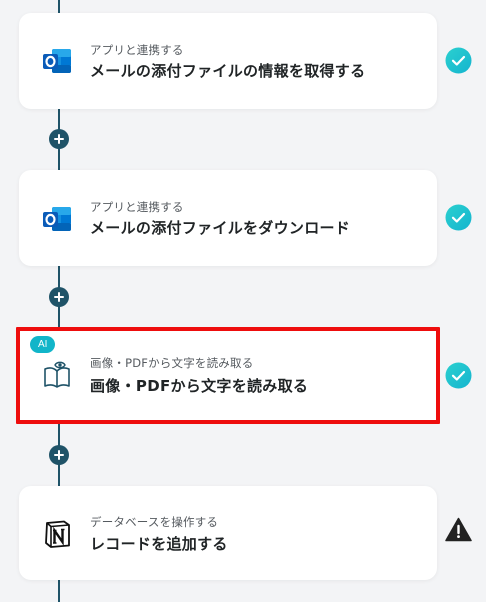 Image resolution: width=486 pixels, height=602 pixels. What do you see at coordinates (172, 363) in the screenshot?
I see `step-caption: 画像・PDFから文字を読み取る` at bounding box center [172, 363].